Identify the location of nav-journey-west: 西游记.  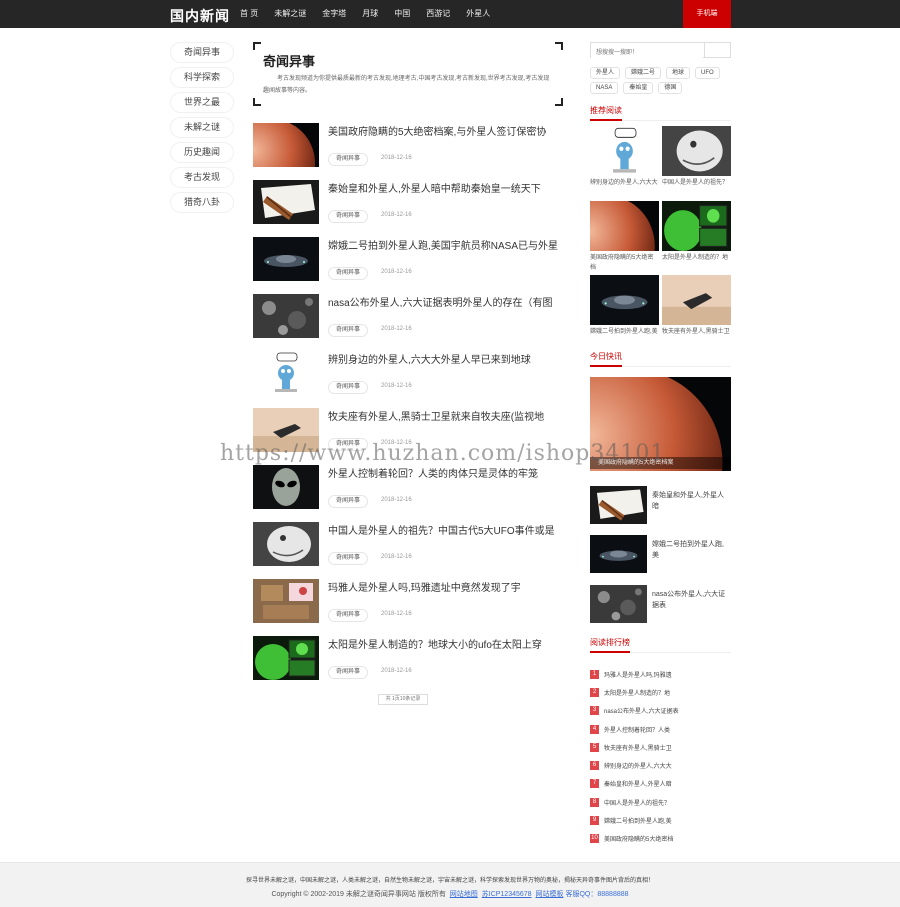
(438, 14).